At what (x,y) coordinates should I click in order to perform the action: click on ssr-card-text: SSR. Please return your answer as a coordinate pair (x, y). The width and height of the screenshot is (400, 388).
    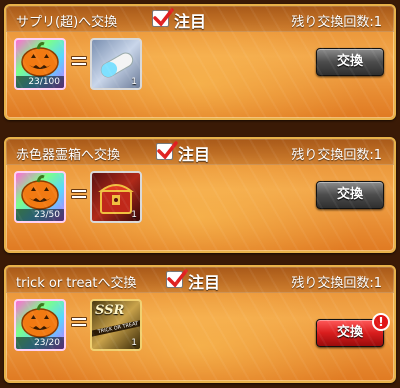
    Looking at the image, I should click on (110, 310).